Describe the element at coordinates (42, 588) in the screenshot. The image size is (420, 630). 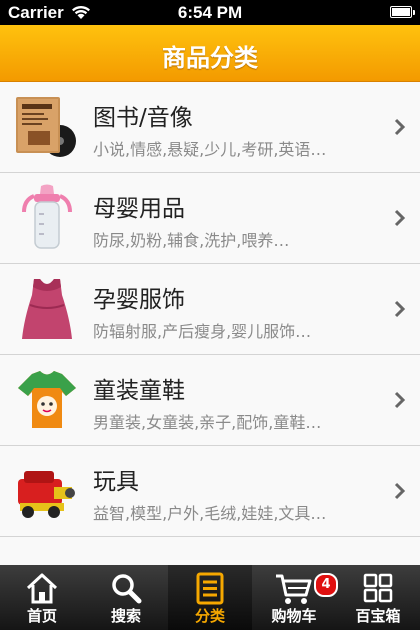
I see `home-icon` at that location.